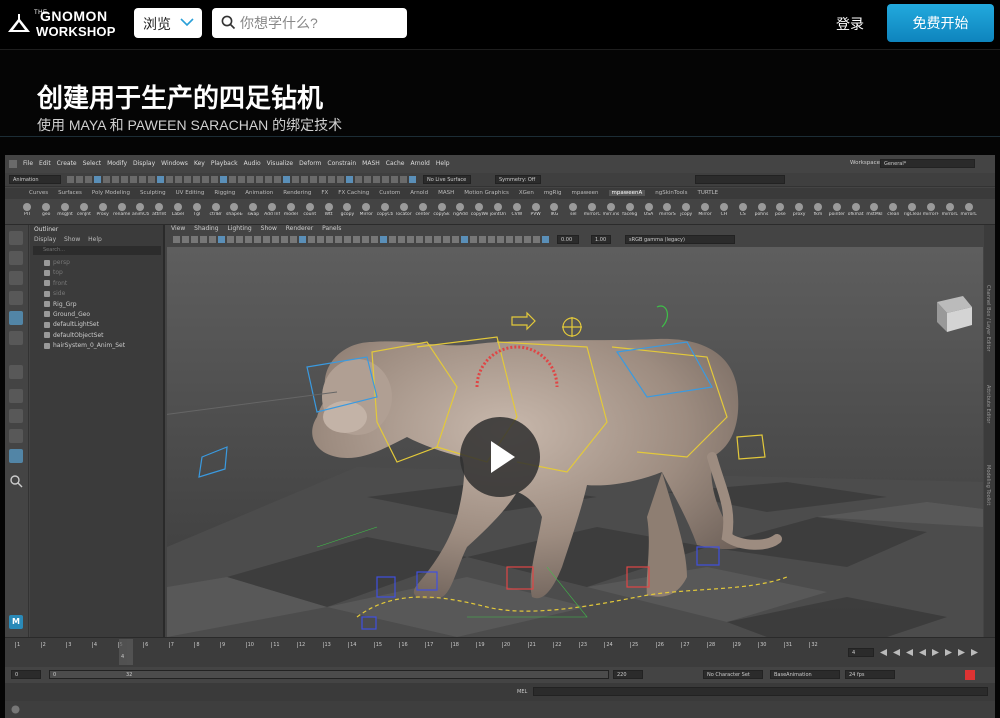 This screenshot has height=718, width=1000. I want to click on shelf-button: USA, so click(648, 212).